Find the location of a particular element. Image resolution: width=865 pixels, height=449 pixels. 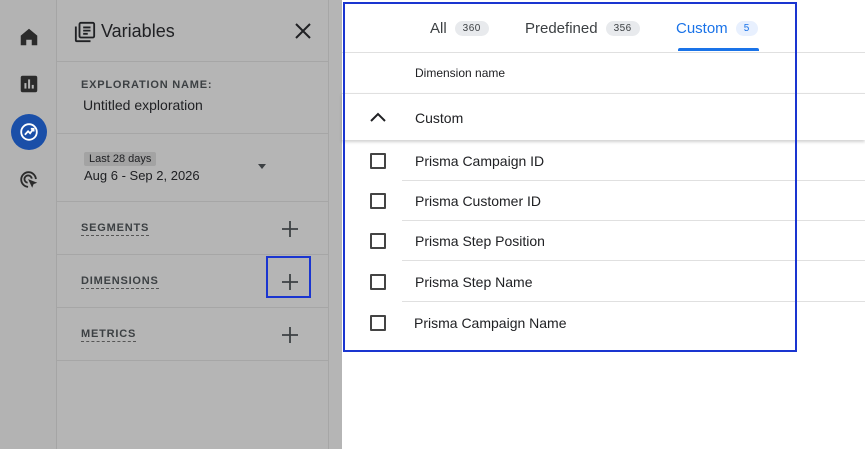

library-icon is located at coordinates (85, 32).